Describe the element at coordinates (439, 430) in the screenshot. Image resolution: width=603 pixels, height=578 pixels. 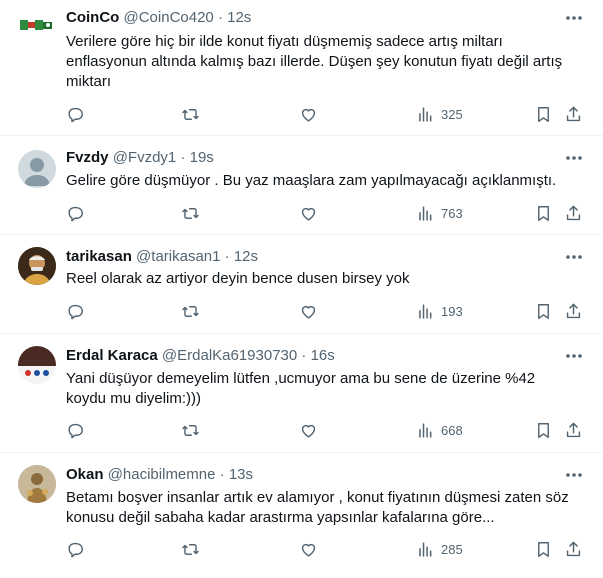
I see `views-button: 668` at that location.